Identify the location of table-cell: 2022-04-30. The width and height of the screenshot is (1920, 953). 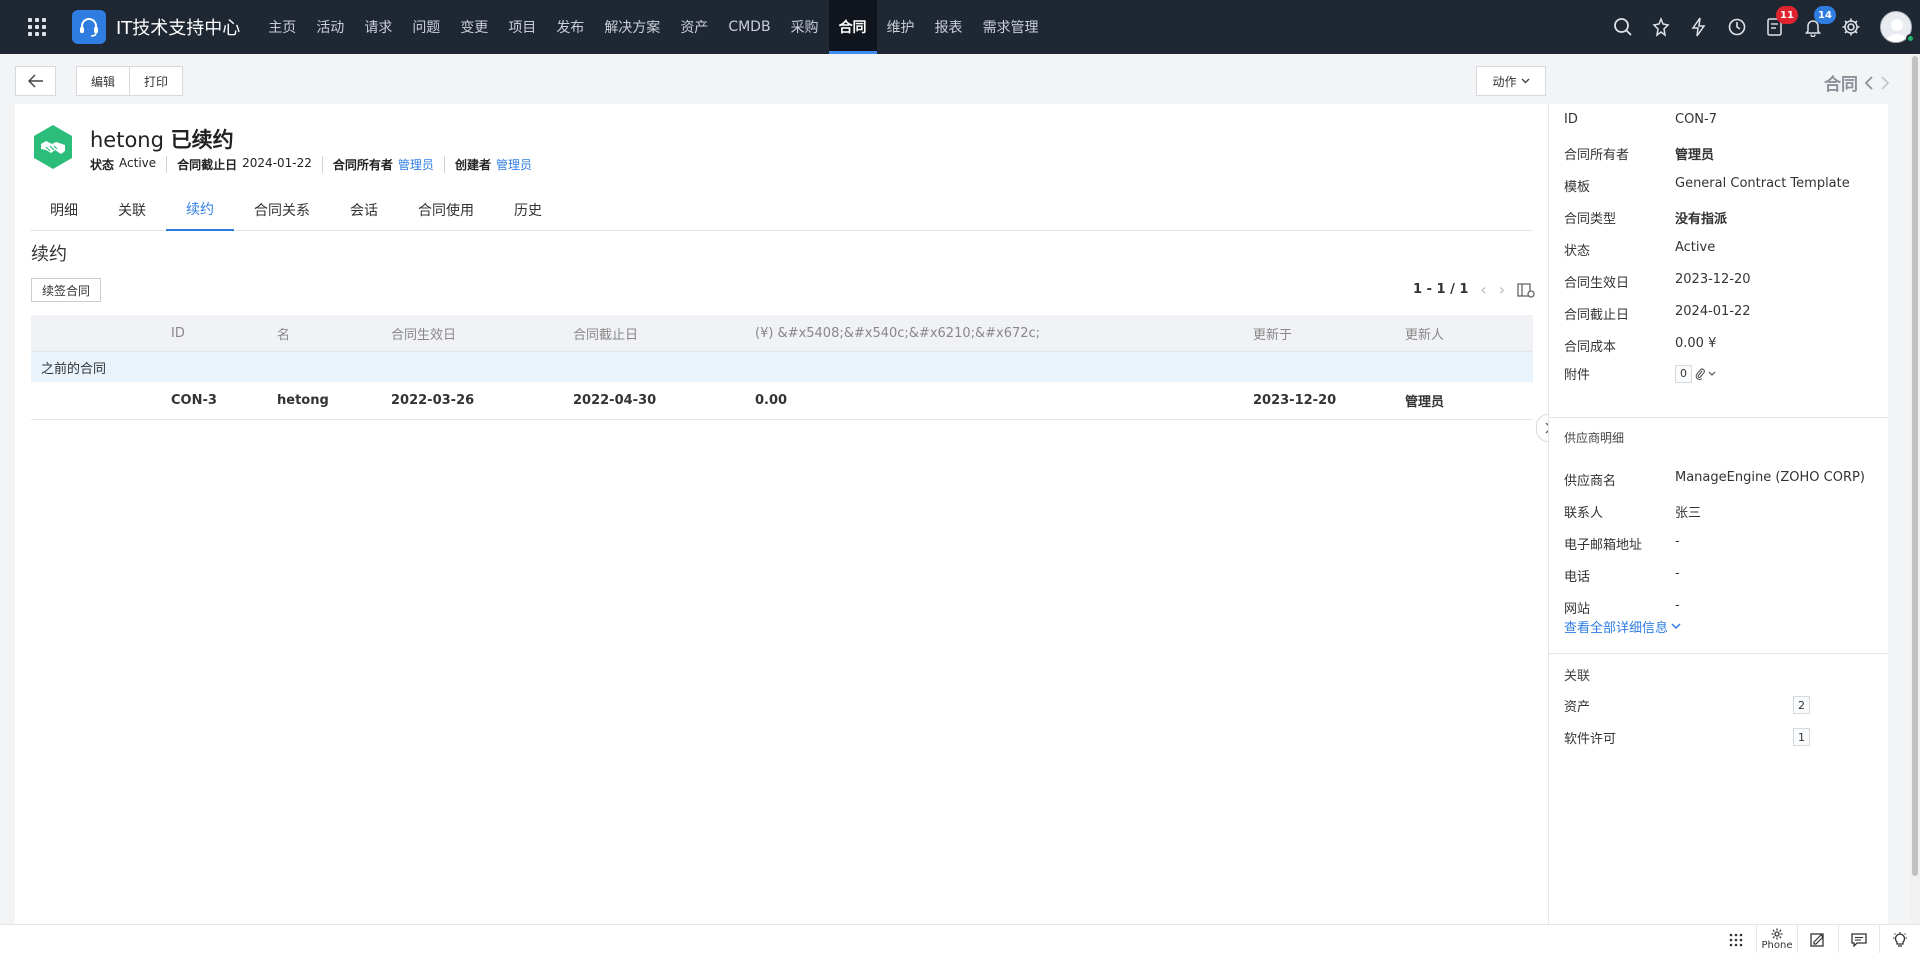
(615, 400).